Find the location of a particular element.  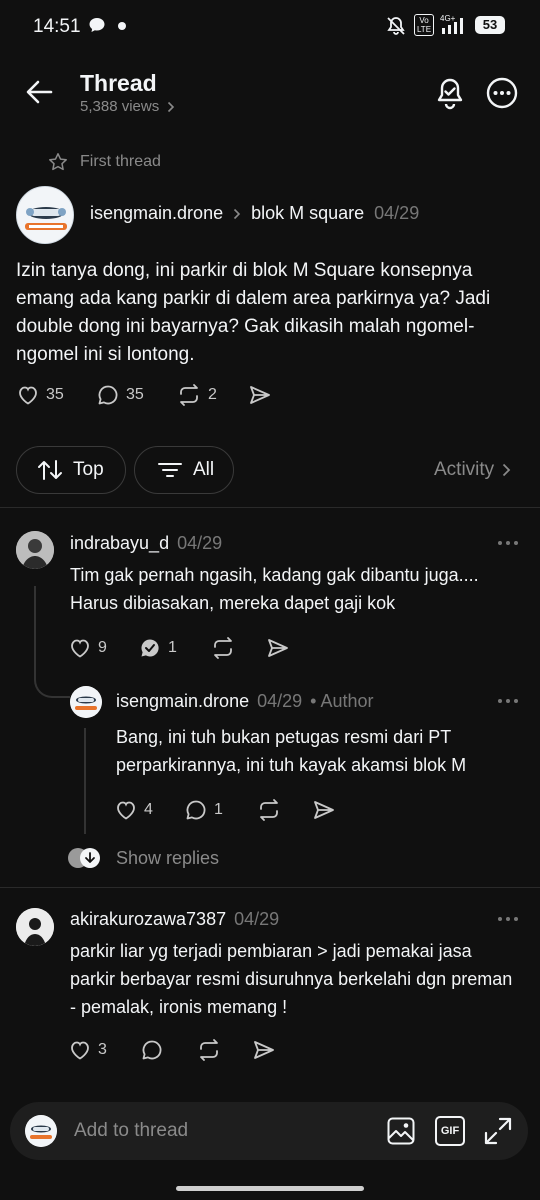

composer-input: Add to thread is located at coordinates (131, 1131).